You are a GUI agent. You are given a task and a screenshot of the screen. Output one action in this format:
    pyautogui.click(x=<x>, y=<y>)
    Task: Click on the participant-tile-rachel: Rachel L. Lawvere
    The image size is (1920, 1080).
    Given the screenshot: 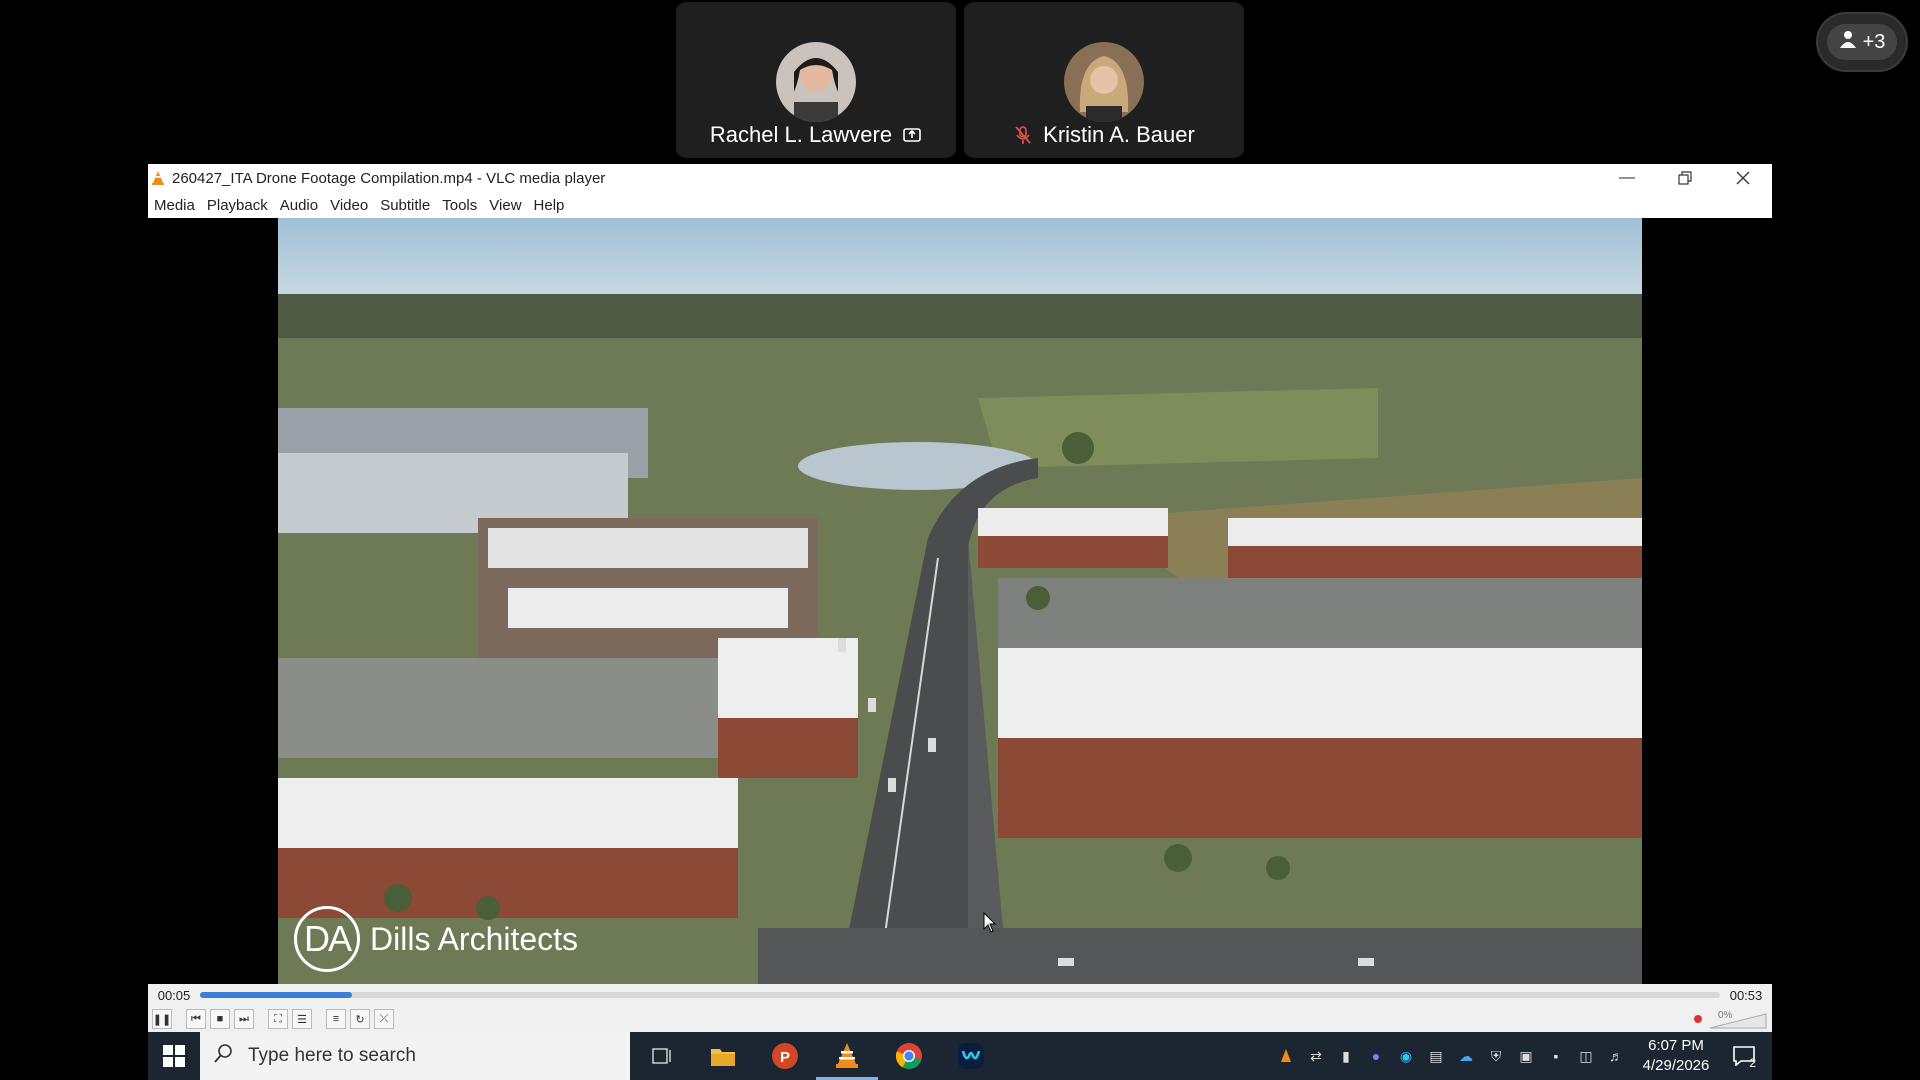 What is the action you would take?
    pyautogui.click(x=816, y=80)
    